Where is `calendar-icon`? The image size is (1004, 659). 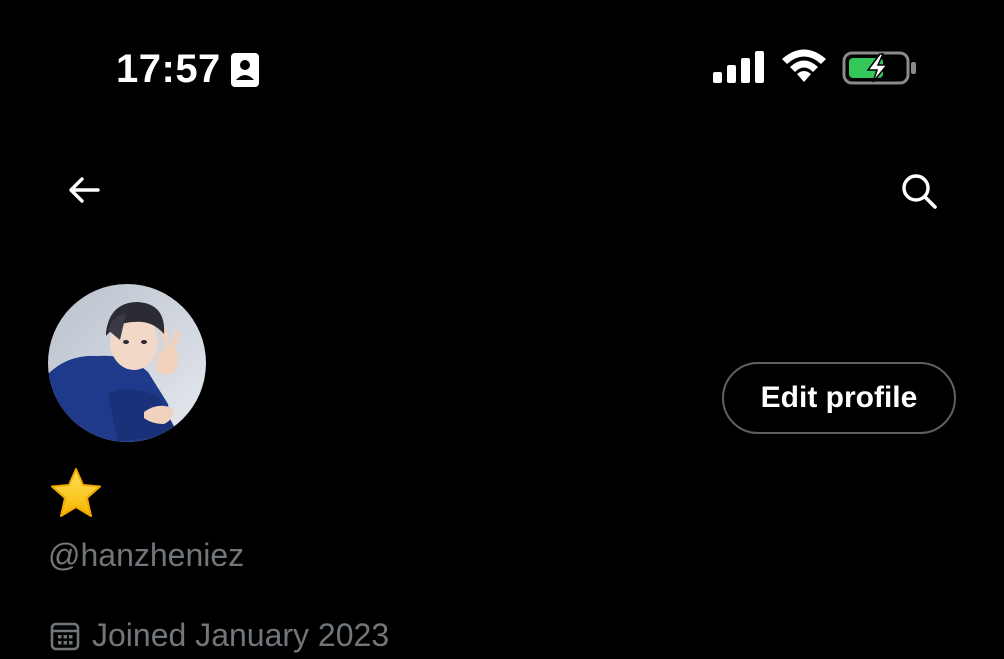
calendar-icon is located at coordinates (65, 636).